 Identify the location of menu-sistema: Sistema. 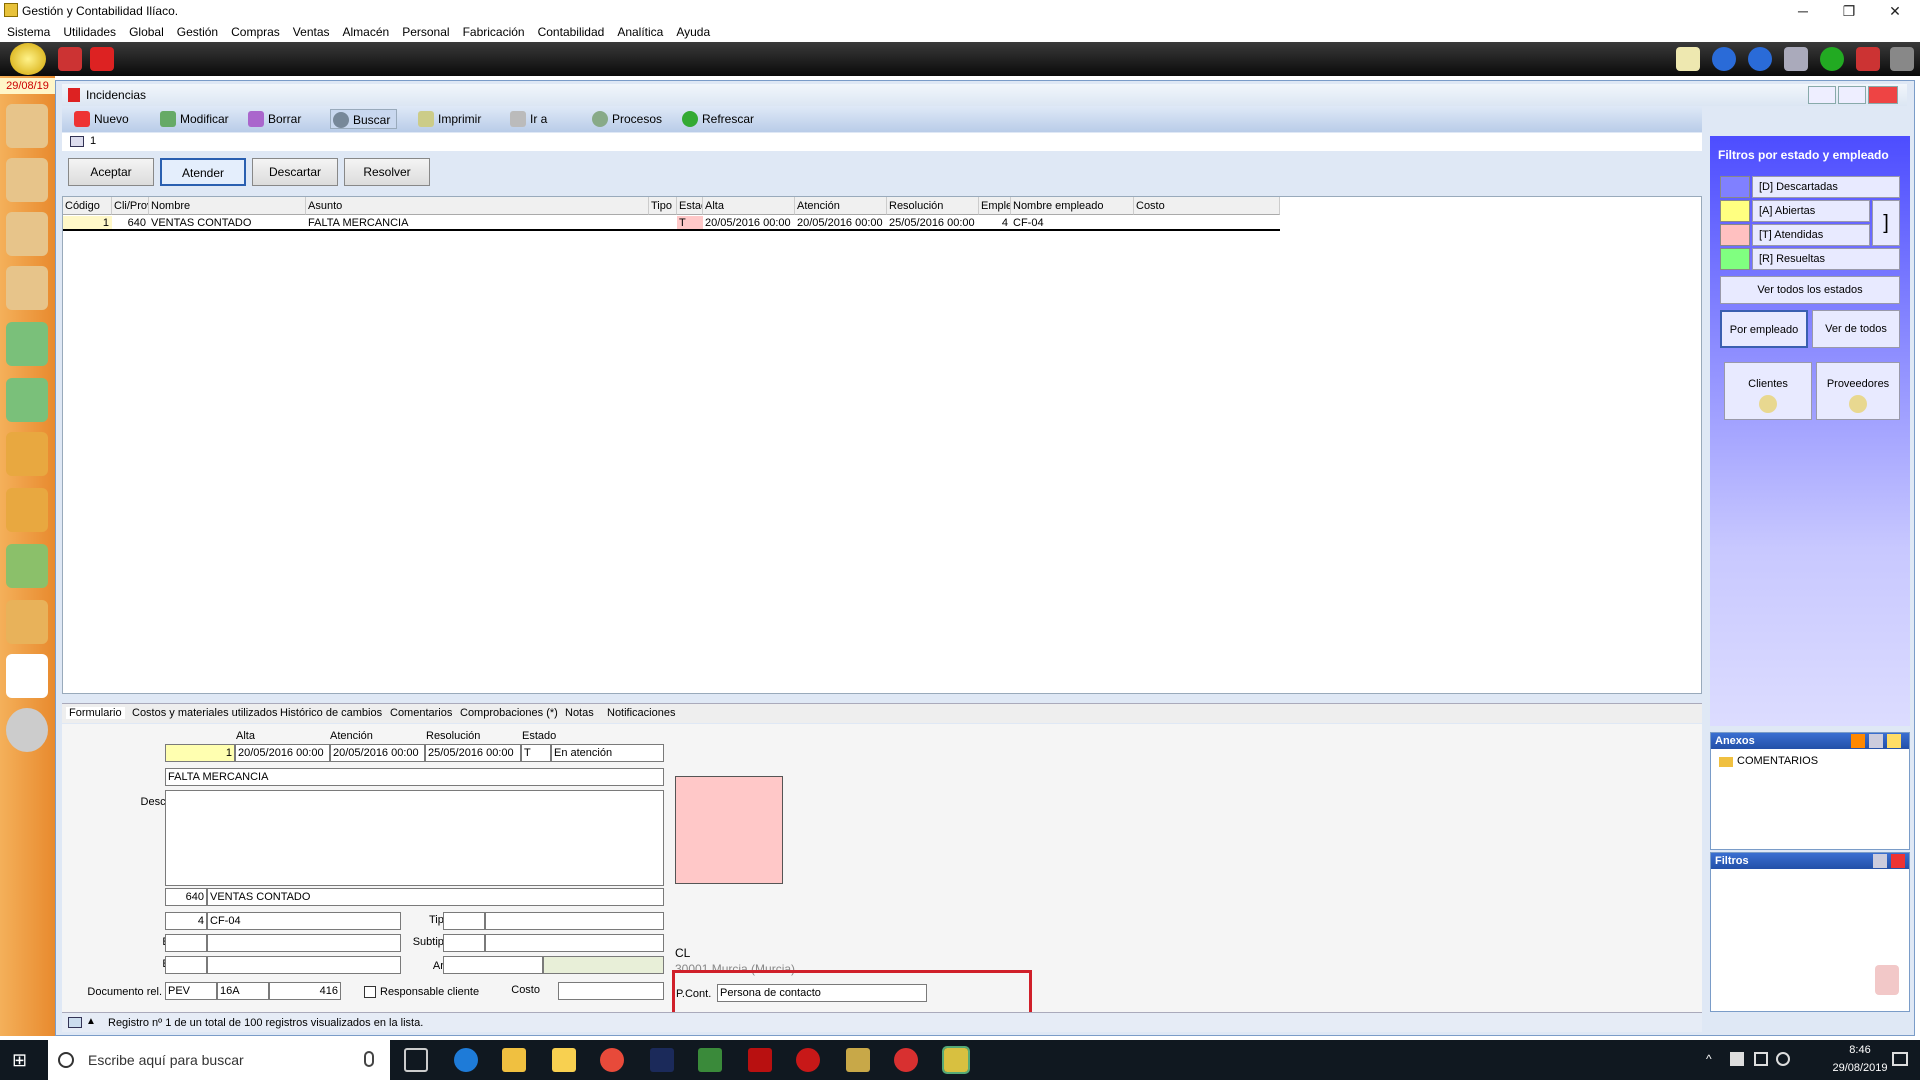
(28, 30).